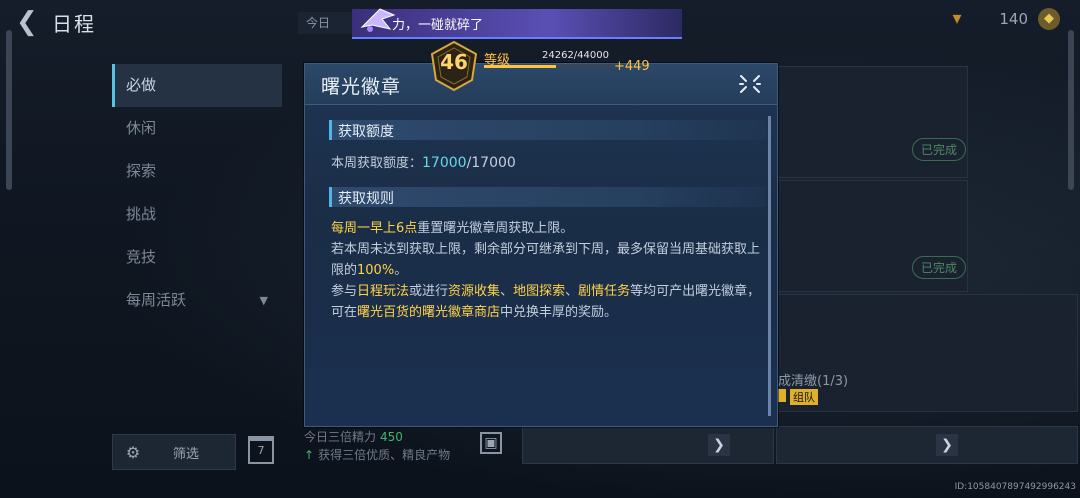 The image size is (1080, 498). Describe the element at coordinates (378, 20) in the screenshot. I see `ship-icon` at that location.